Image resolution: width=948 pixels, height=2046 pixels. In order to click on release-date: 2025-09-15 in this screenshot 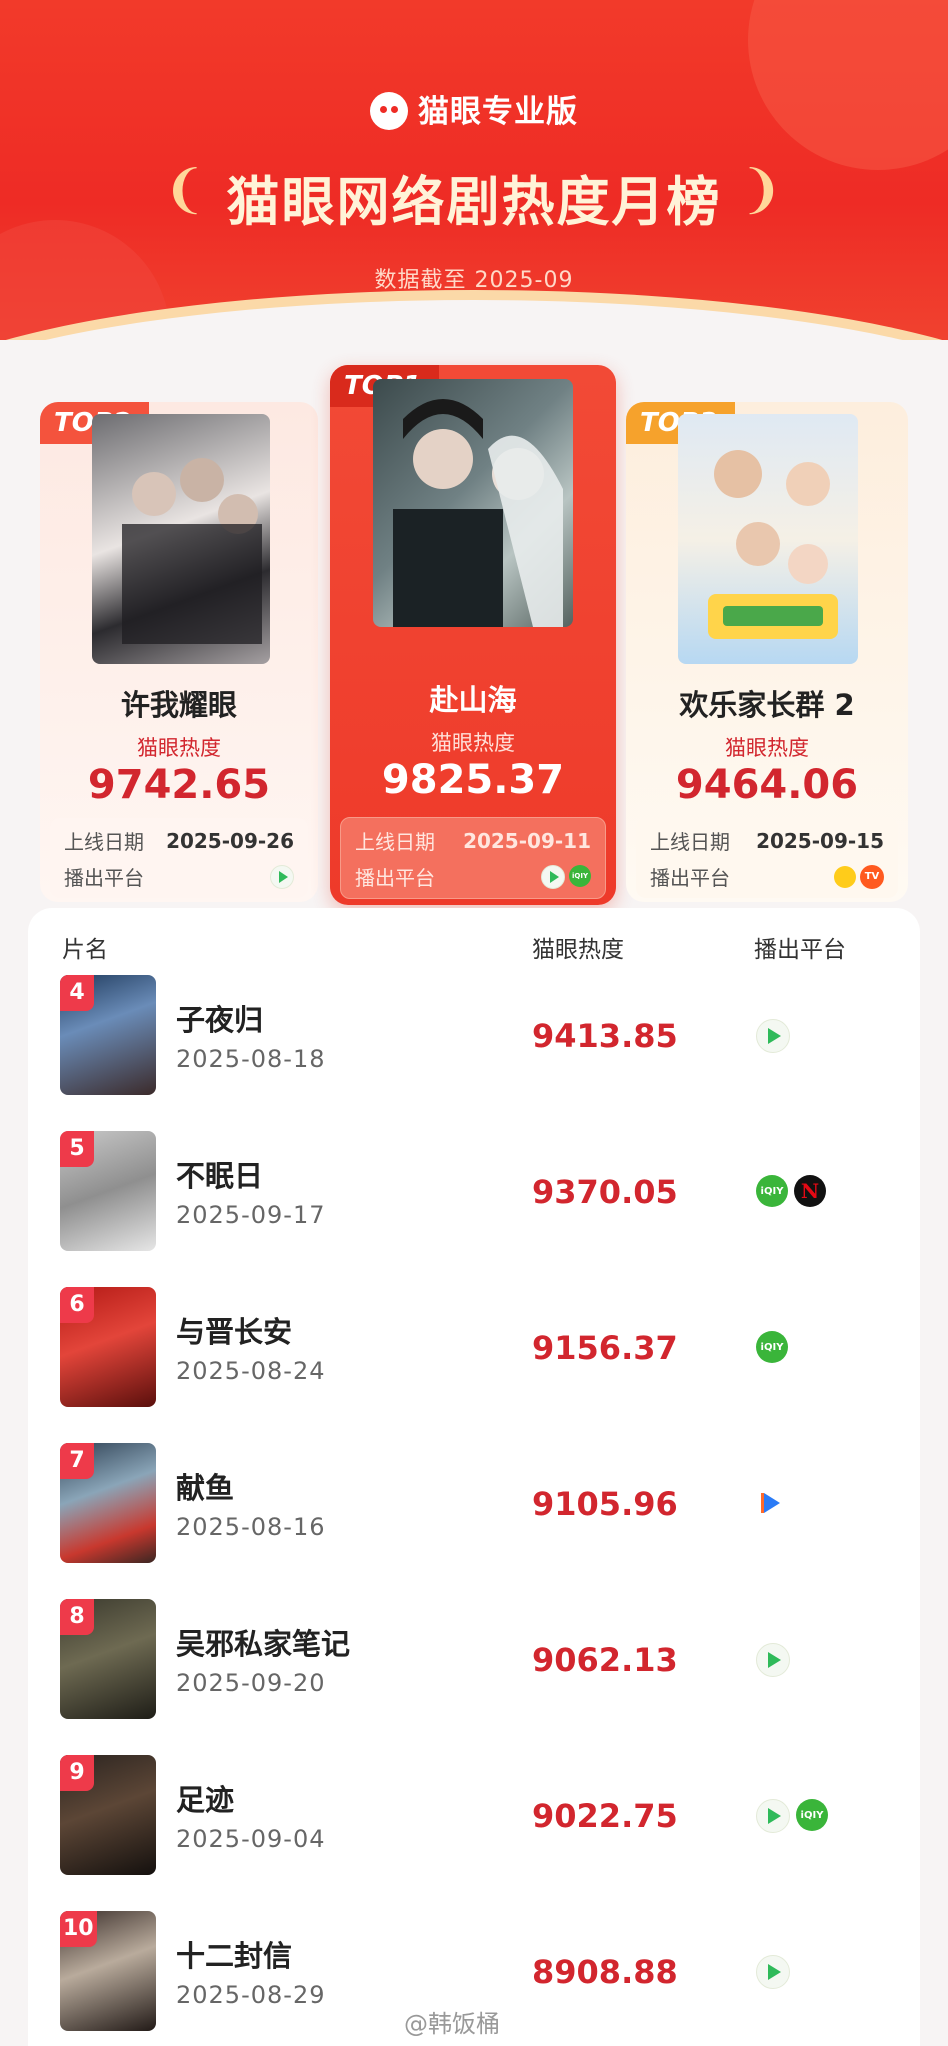, I will do `click(820, 840)`.